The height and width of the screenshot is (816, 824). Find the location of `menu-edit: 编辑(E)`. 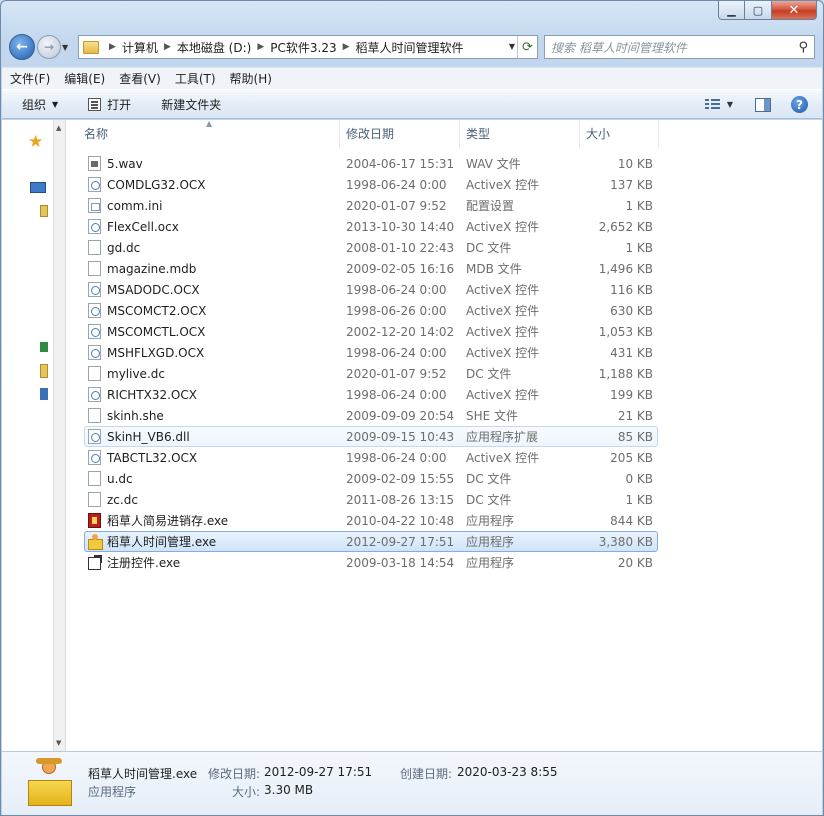

menu-edit: 编辑(E) is located at coordinates (84, 78).